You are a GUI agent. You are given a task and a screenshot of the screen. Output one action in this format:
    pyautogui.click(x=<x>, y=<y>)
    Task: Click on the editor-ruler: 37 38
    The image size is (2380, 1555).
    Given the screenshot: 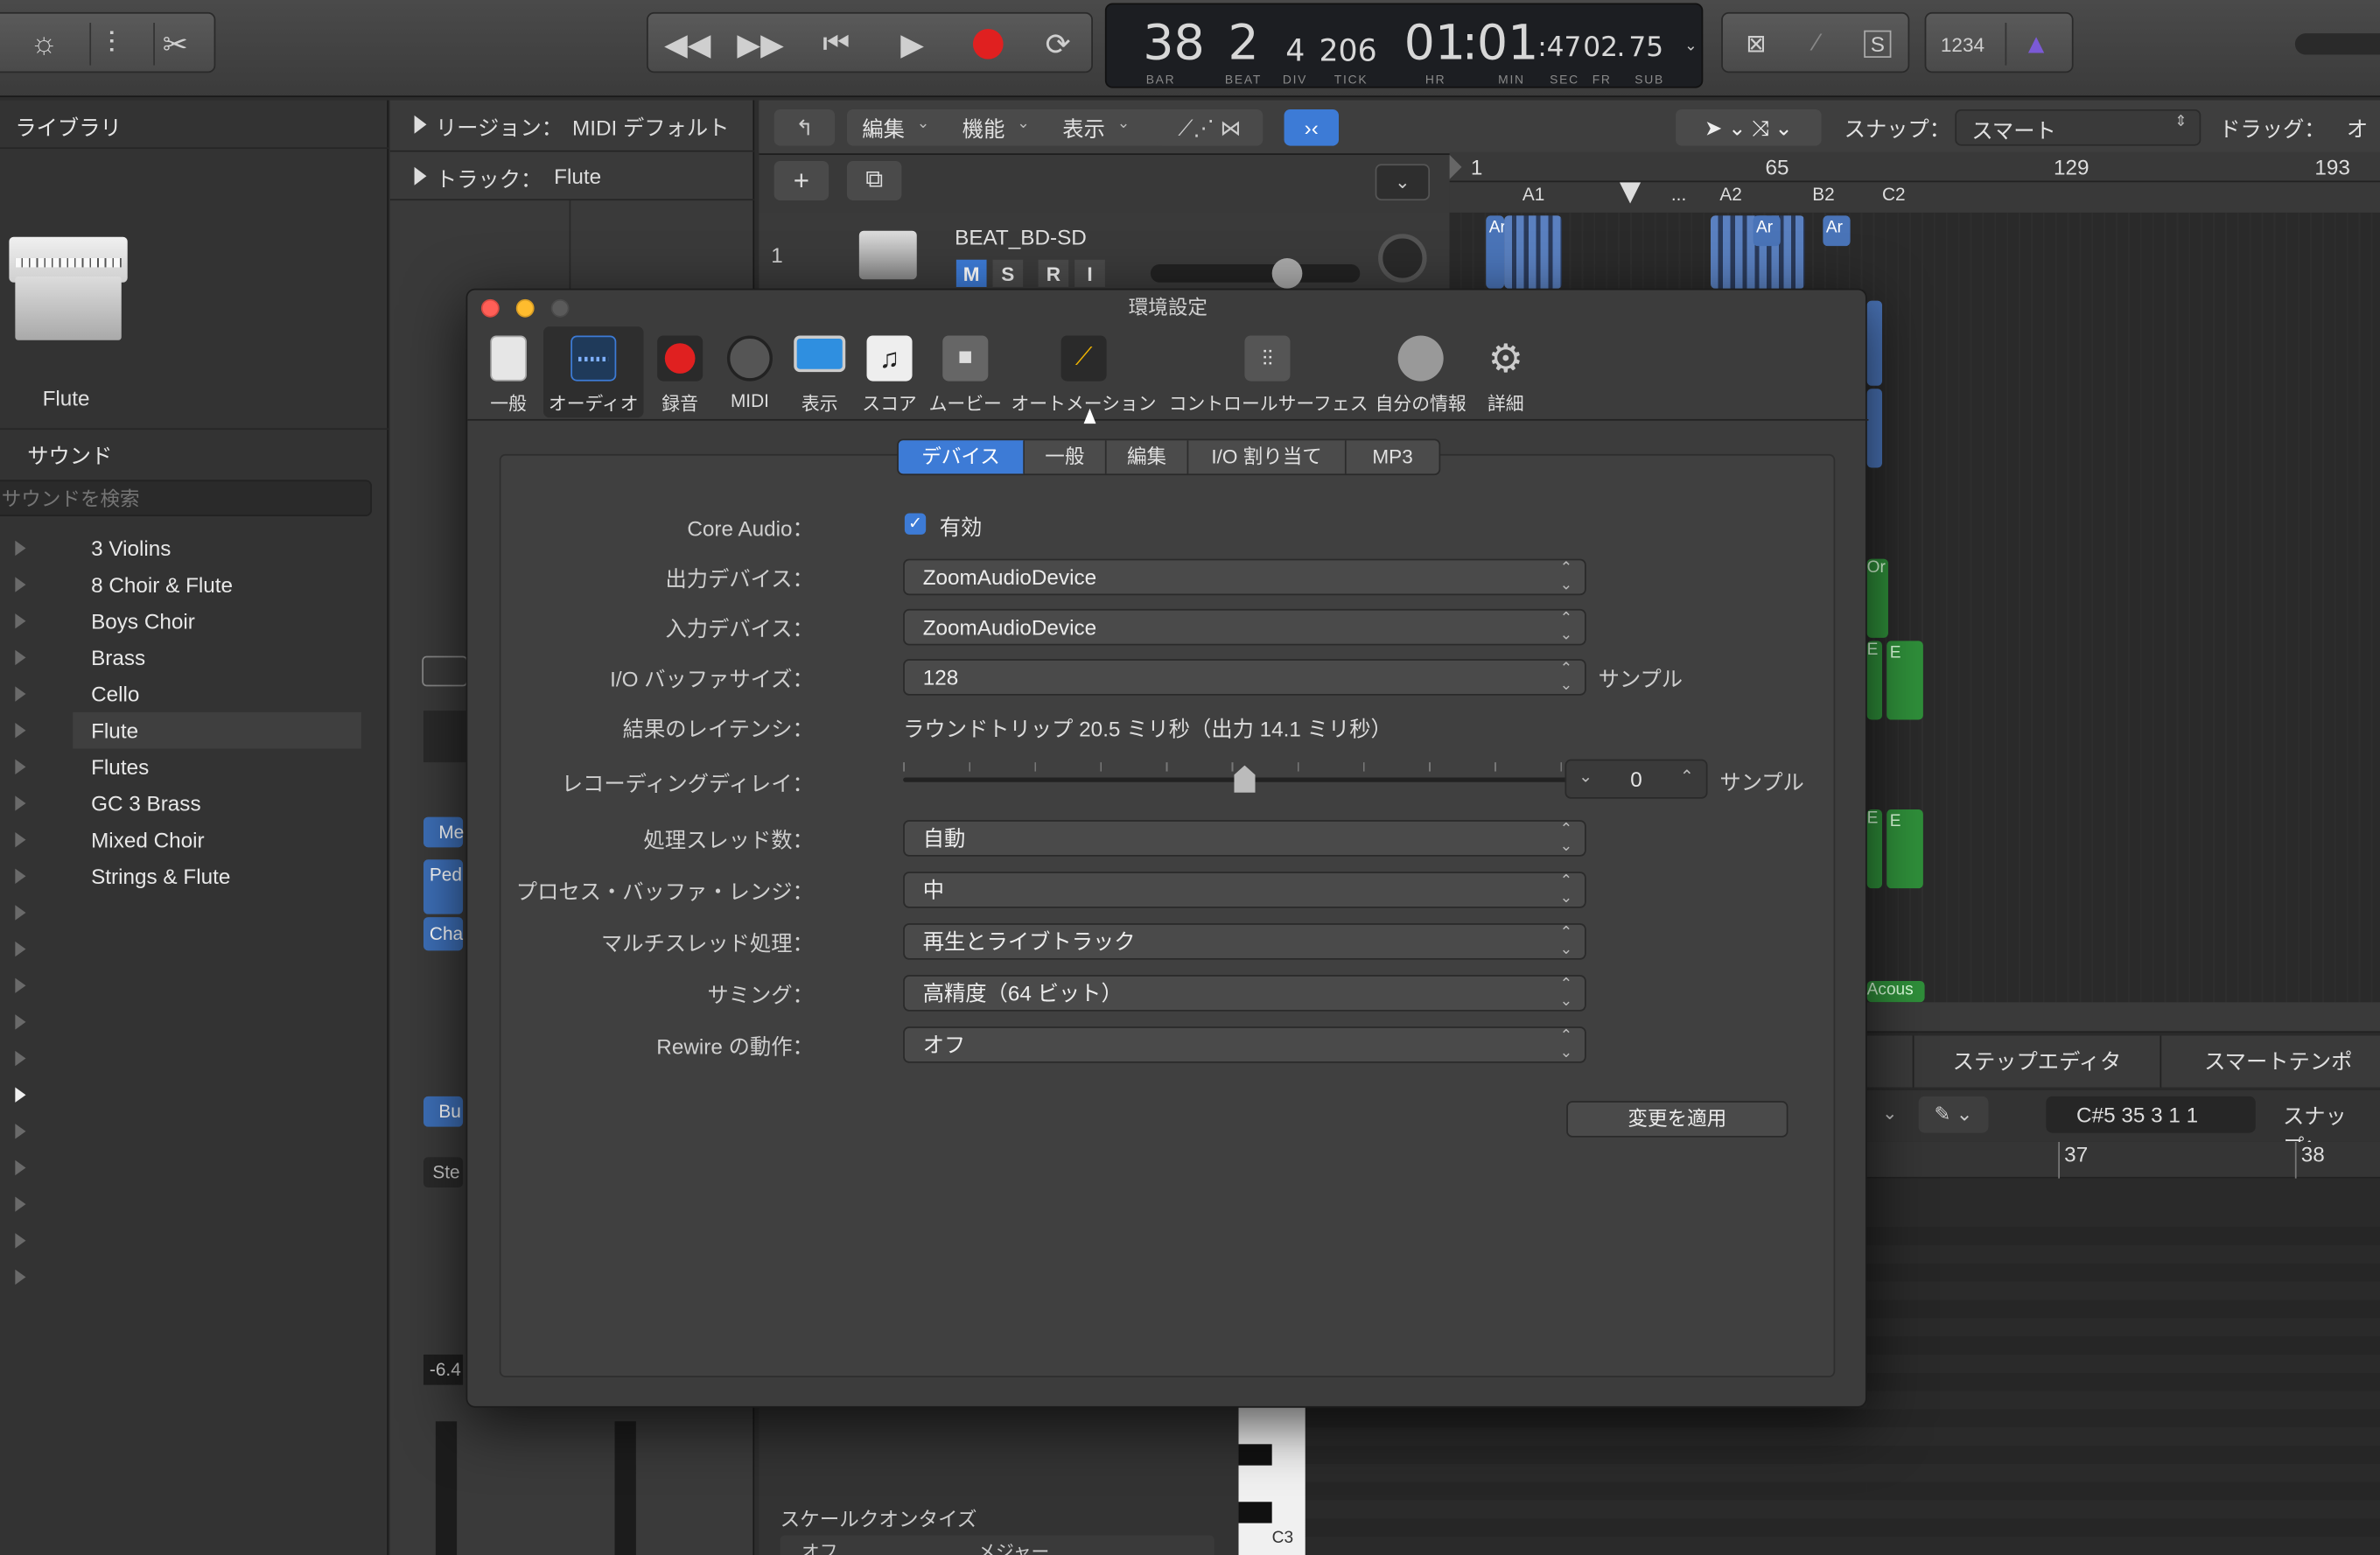 What is the action you would take?
    pyautogui.click(x=2123, y=1160)
    